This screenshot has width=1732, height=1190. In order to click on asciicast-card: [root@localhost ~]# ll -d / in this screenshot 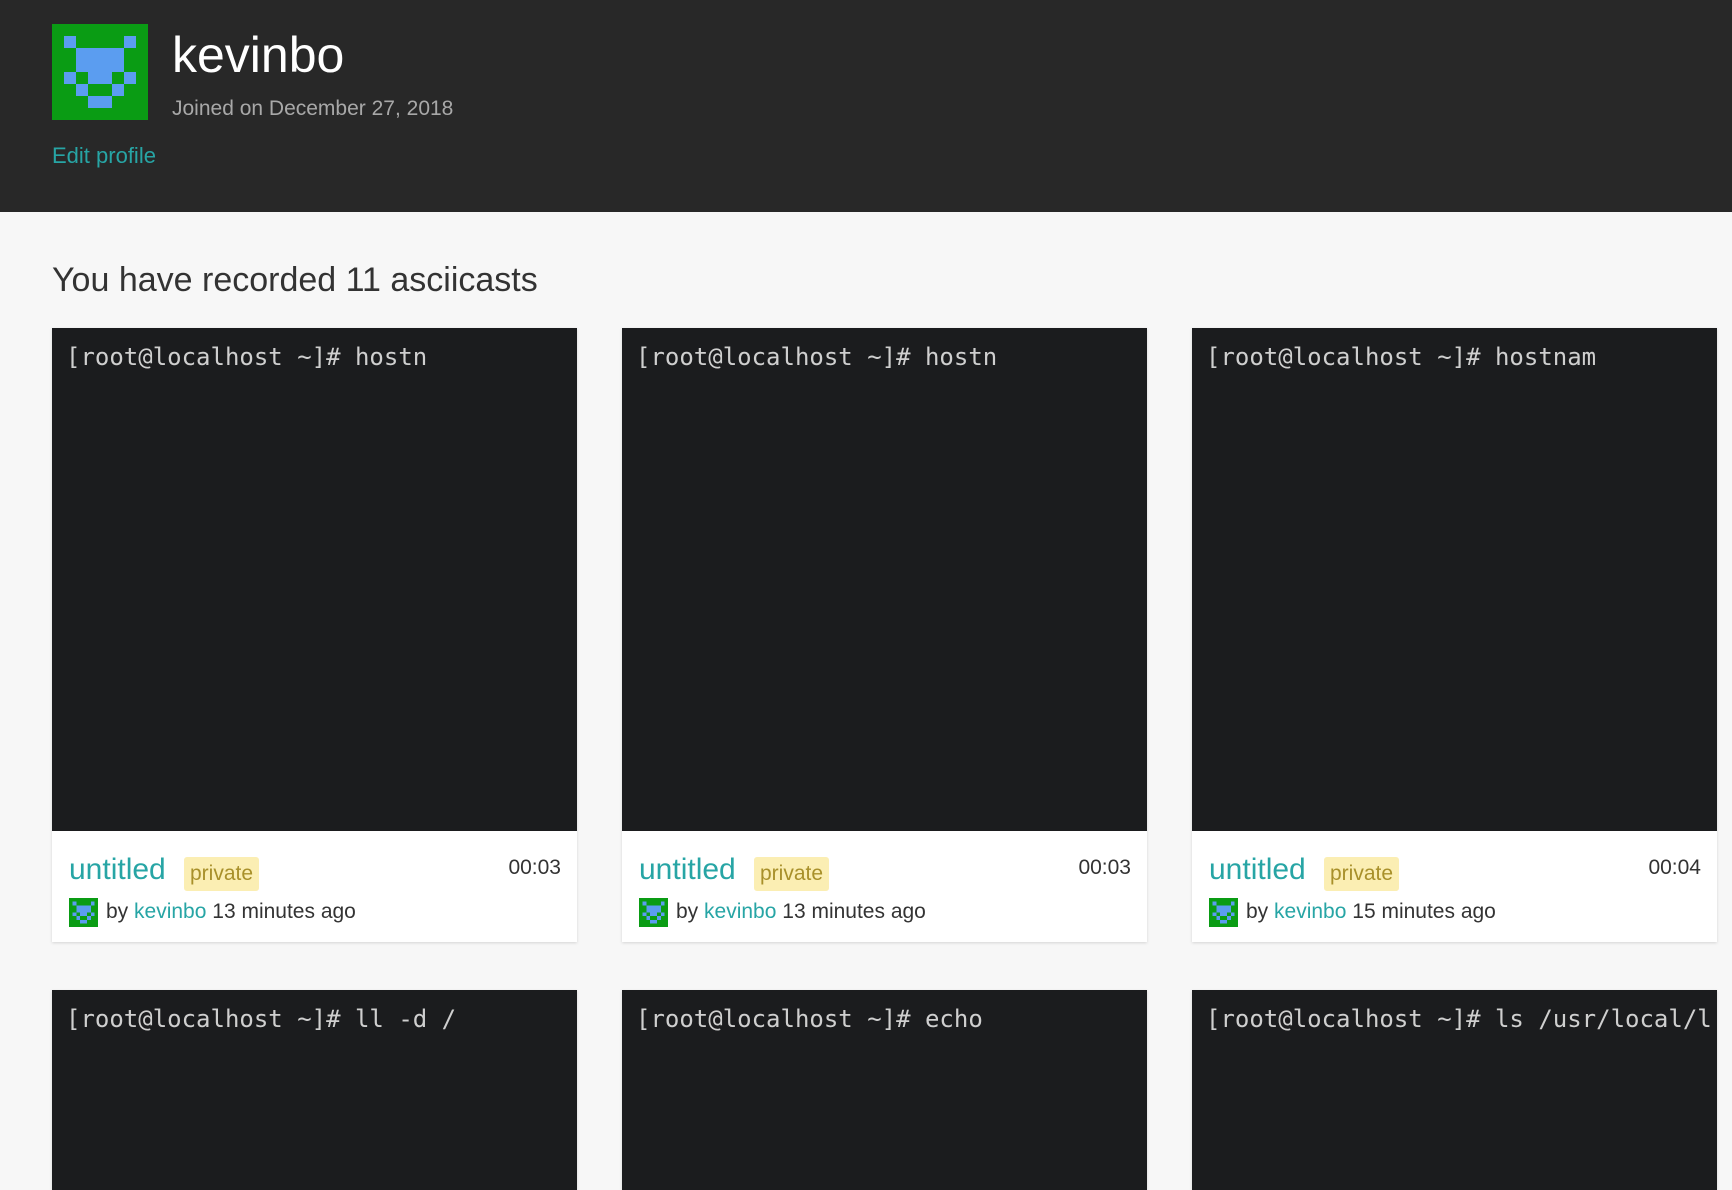, I will do `click(314, 1090)`.